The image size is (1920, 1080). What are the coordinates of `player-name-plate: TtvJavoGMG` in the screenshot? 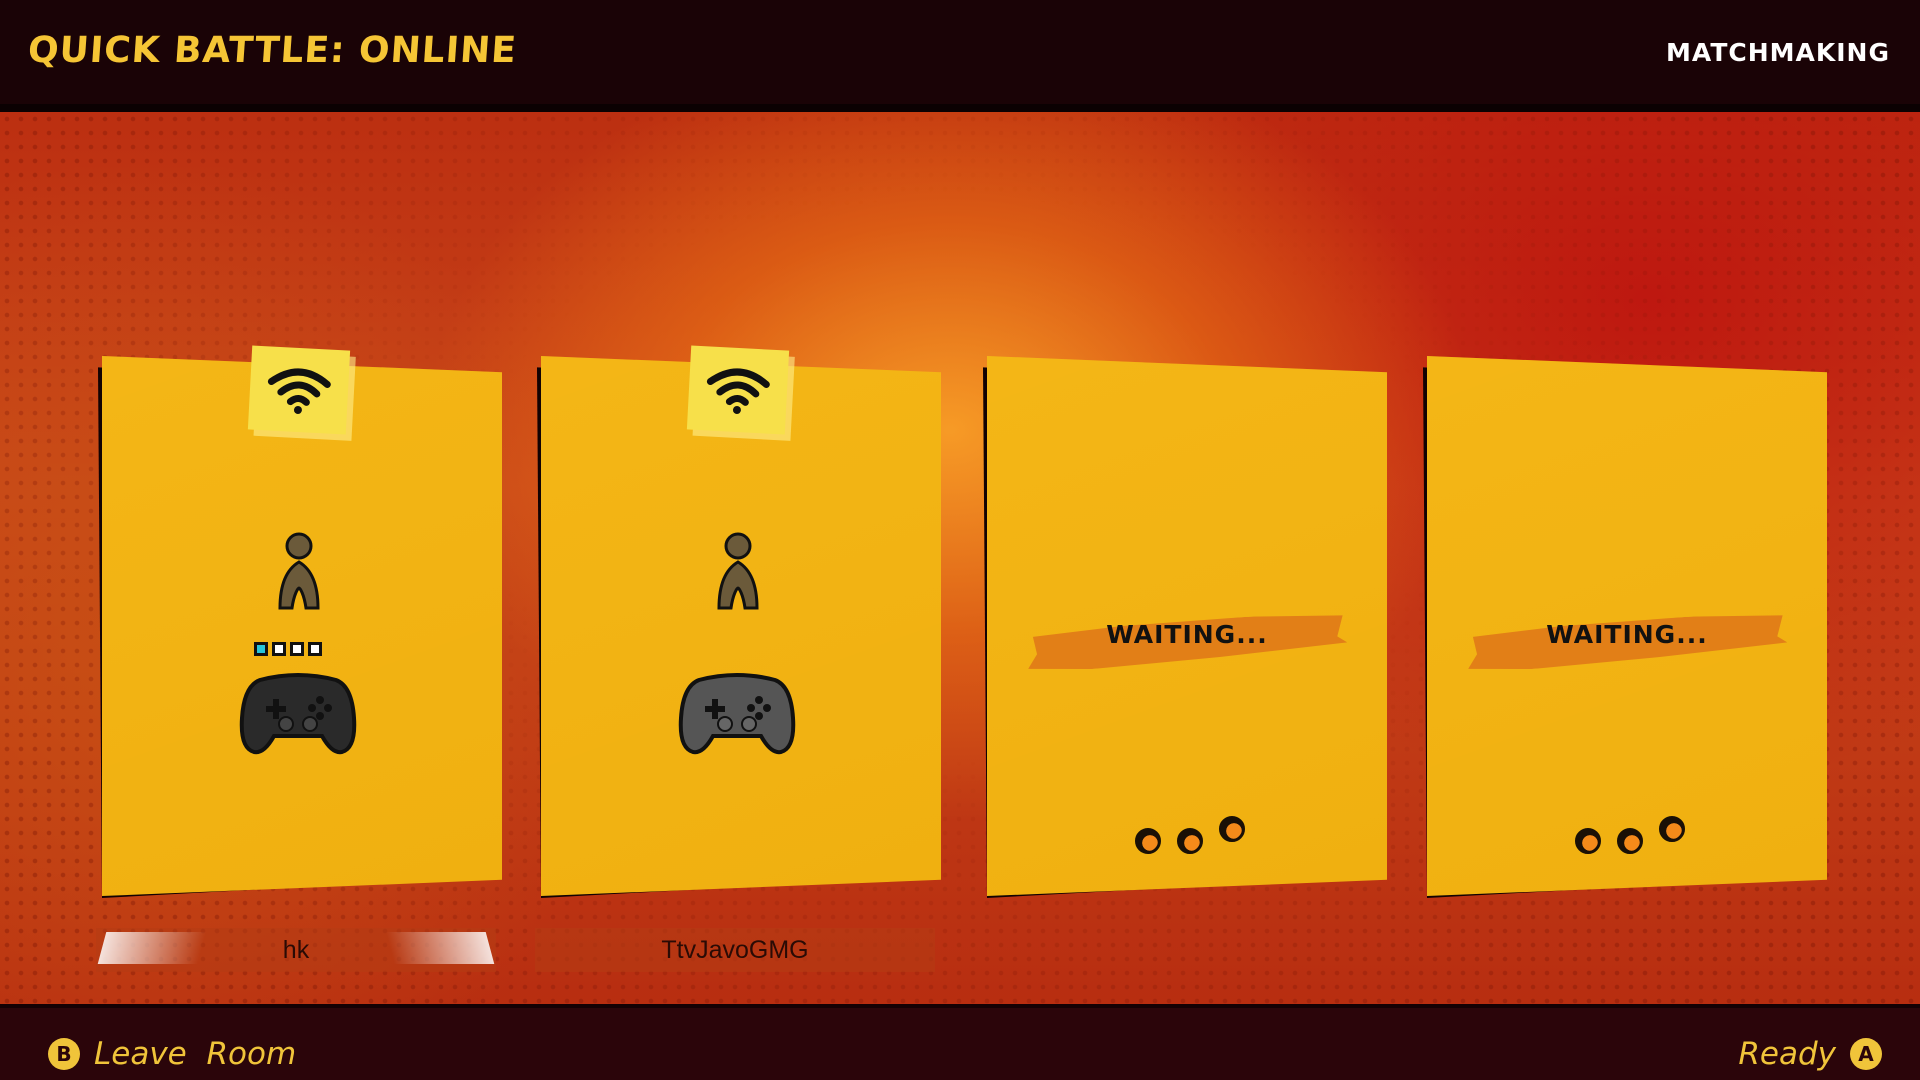 It's located at (735, 950).